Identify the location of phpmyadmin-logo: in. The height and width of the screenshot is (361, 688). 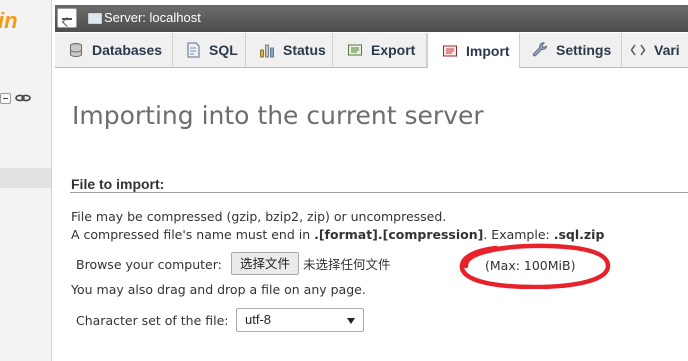
(9, 21).